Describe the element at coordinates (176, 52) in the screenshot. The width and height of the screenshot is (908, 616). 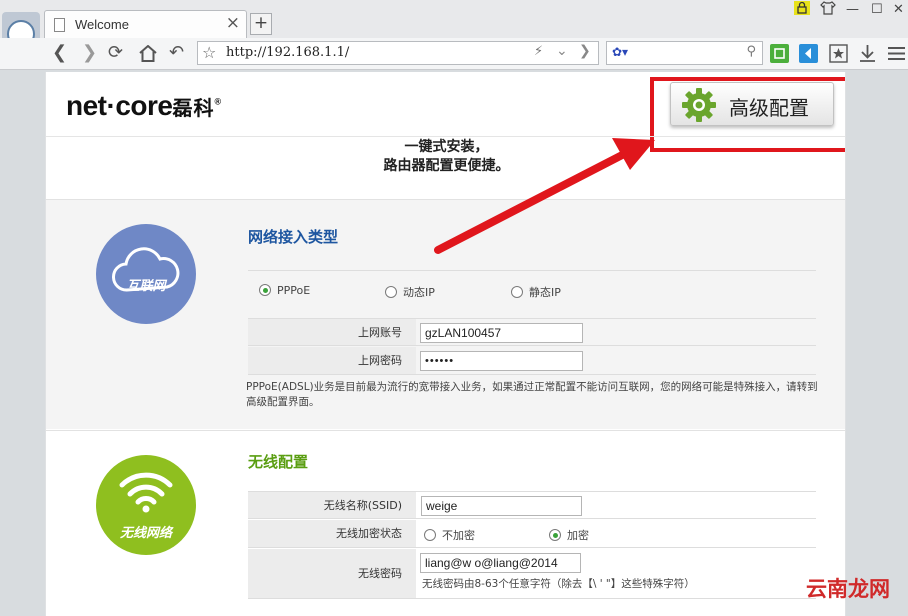
I see `undo-close-tab-icon: ↶` at that location.